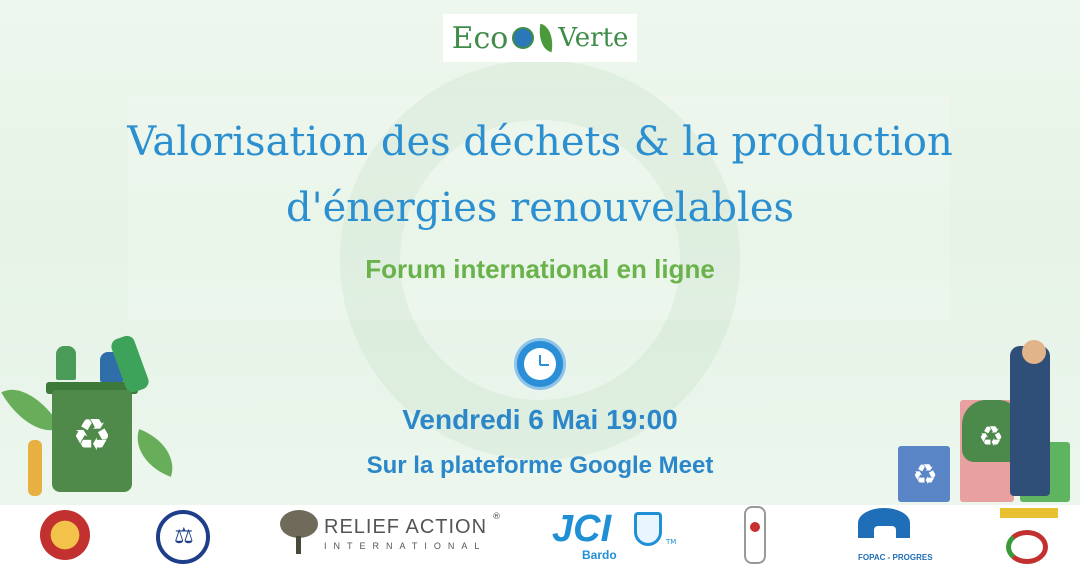 This screenshot has height=566, width=1080. Describe the element at coordinates (299, 532) in the screenshot. I see `relief-action-tree-logo` at that location.